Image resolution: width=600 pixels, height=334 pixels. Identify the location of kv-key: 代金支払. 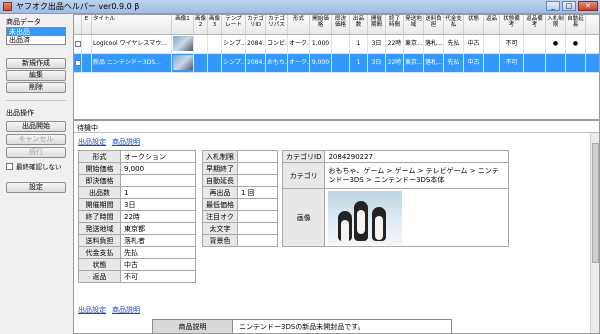
(99, 252).